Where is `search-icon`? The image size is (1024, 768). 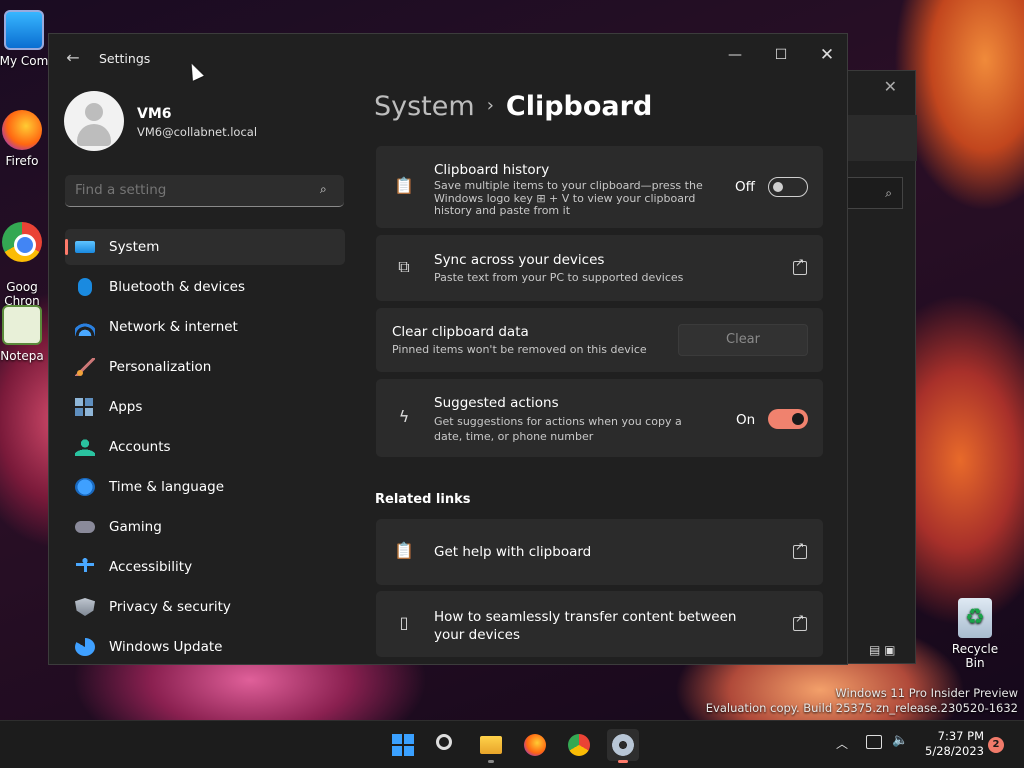 search-icon is located at coordinates (444, 742).